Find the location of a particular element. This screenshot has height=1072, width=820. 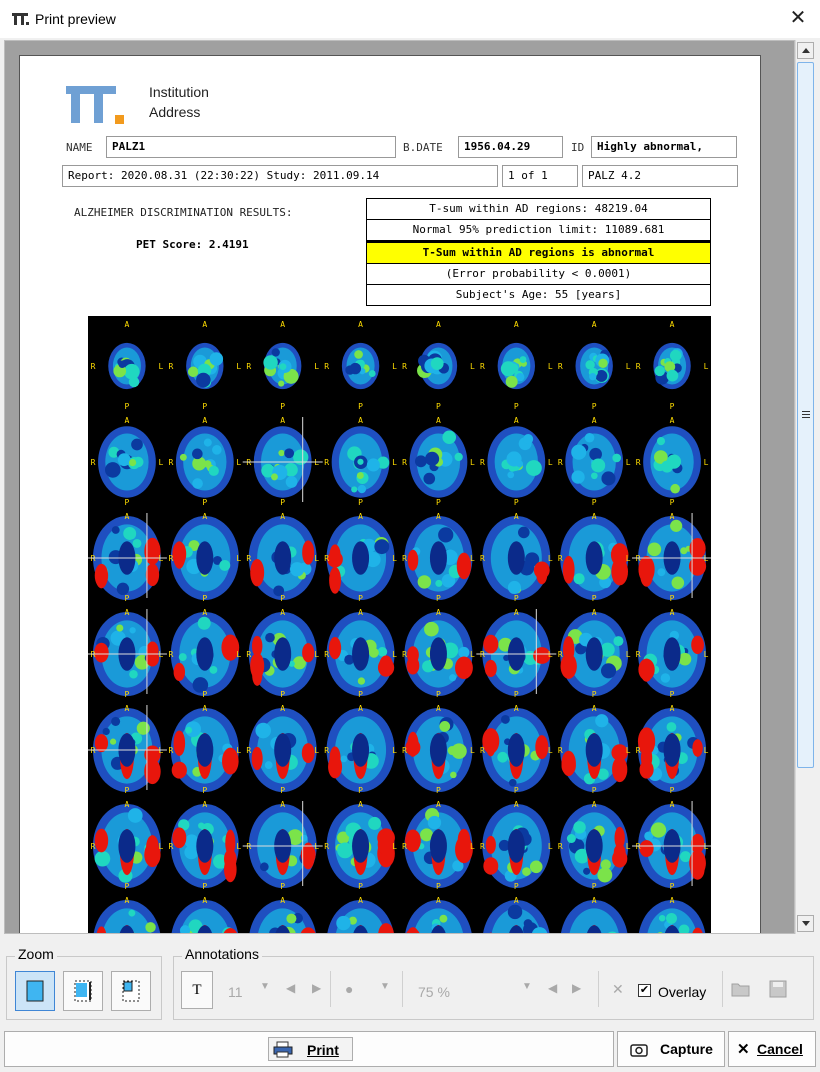

capture-button: Capture is located at coordinates (671, 1049).